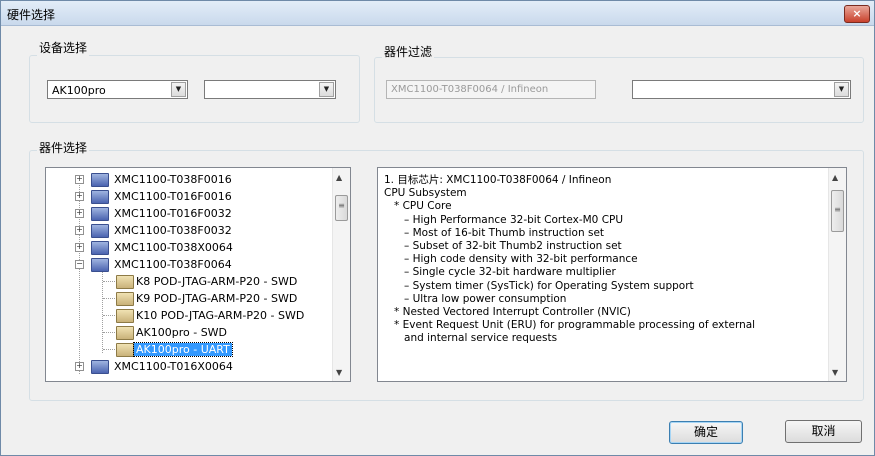 The image size is (875, 456). Describe the element at coordinates (173, 264) in the screenshot. I see `tree-item-label: XMC1100-T038F0064` at that location.